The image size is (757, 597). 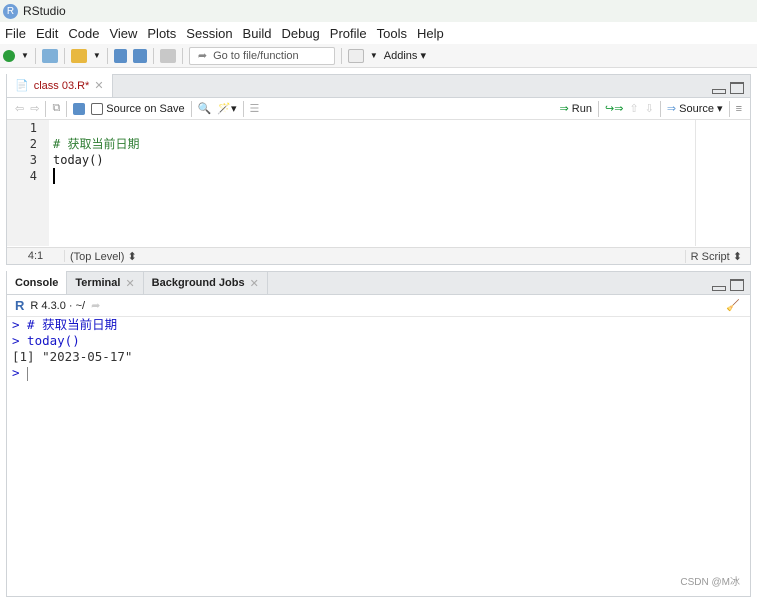 What do you see at coordinates (20, 305) in the screenshot?
I see `r-logo-icon: R` at bounding box center [20, 305].